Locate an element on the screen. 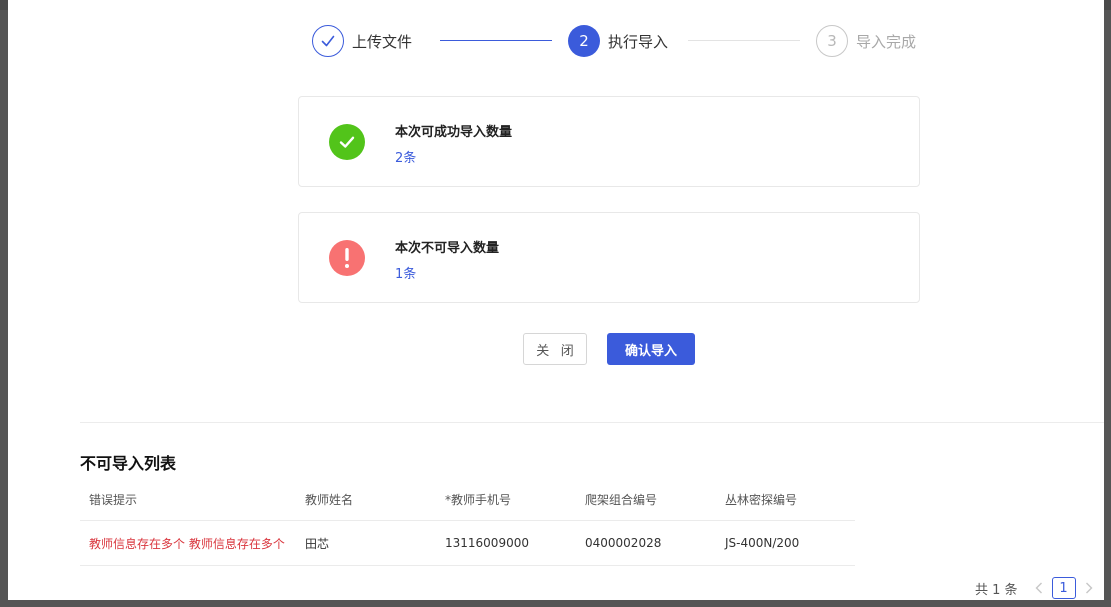  chevron-right-icon is located at coordinates (1089, 588).